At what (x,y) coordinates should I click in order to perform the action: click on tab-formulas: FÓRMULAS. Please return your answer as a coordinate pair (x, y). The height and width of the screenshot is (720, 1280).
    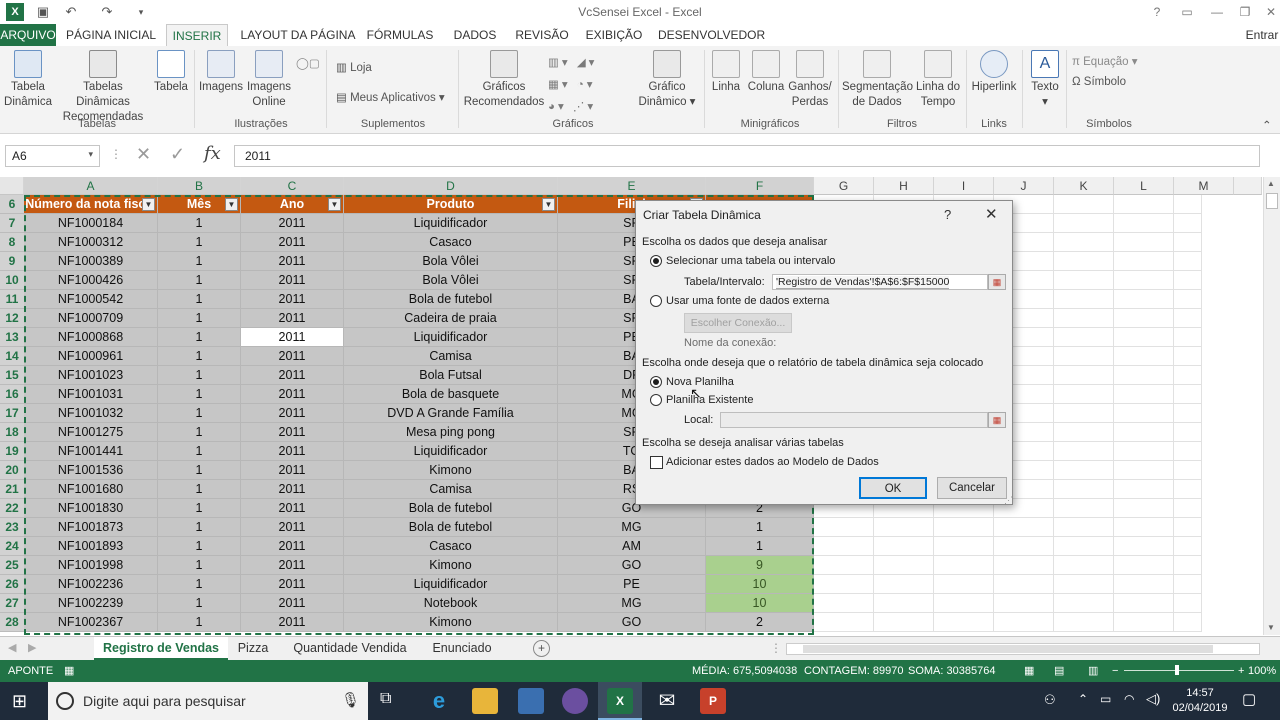
    Looking at the image, I should click on (400, 35).